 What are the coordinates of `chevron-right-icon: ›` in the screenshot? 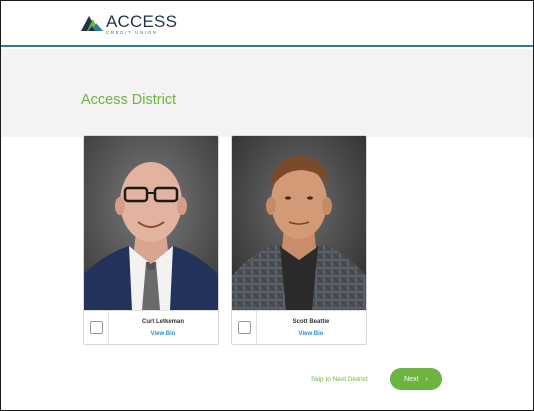 It's located at (426, 379).